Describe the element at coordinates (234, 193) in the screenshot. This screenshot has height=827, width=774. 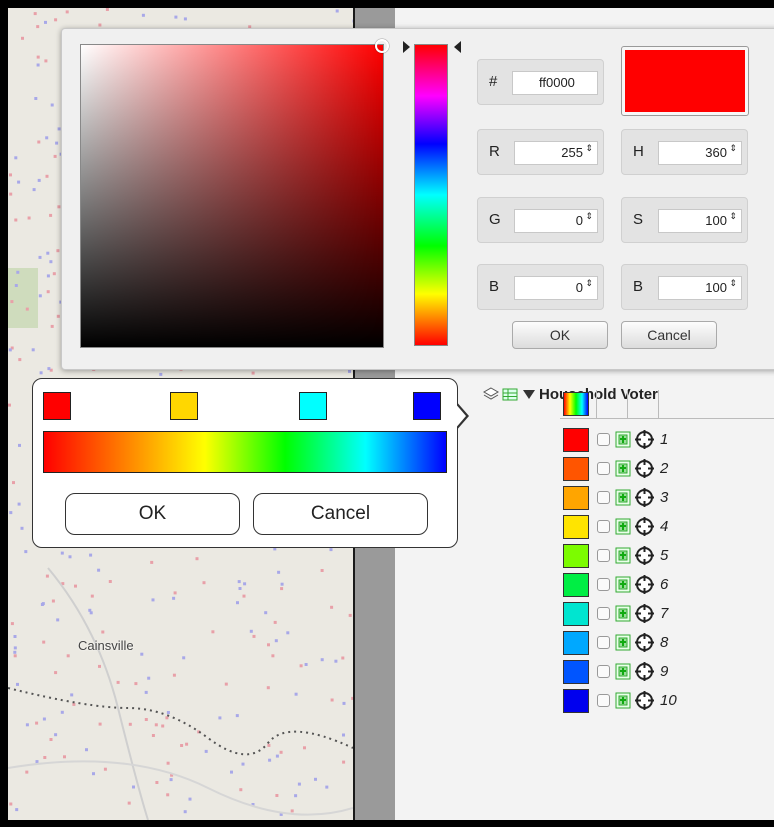
I see `saturation-value-field` at that location.